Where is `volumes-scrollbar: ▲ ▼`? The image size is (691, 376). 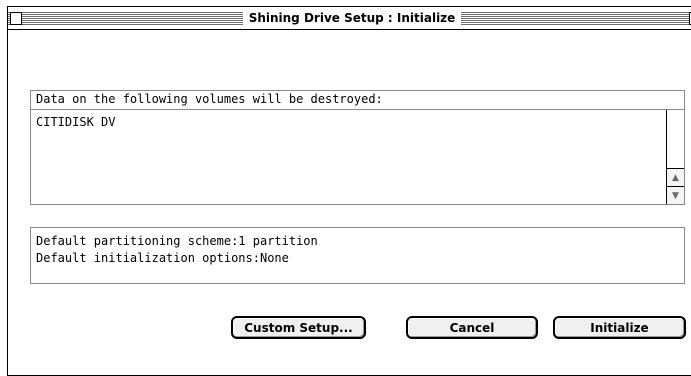 volumes-scrollbar: ▲ ▼ is located at coordinates (675, 157).